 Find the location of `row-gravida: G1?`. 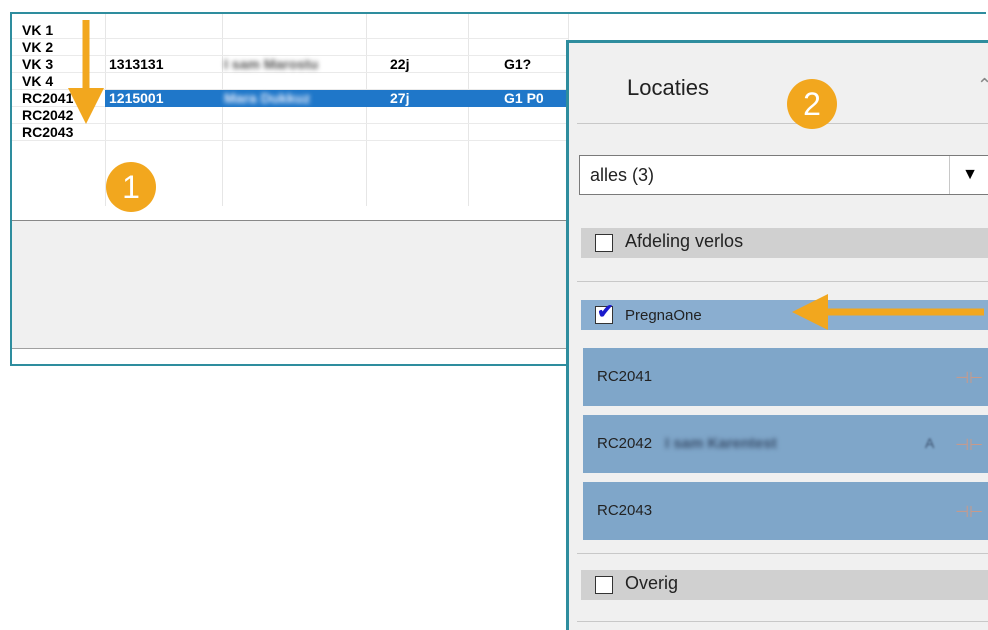

row-gravida: G1? is located at coordinates (518, 64).